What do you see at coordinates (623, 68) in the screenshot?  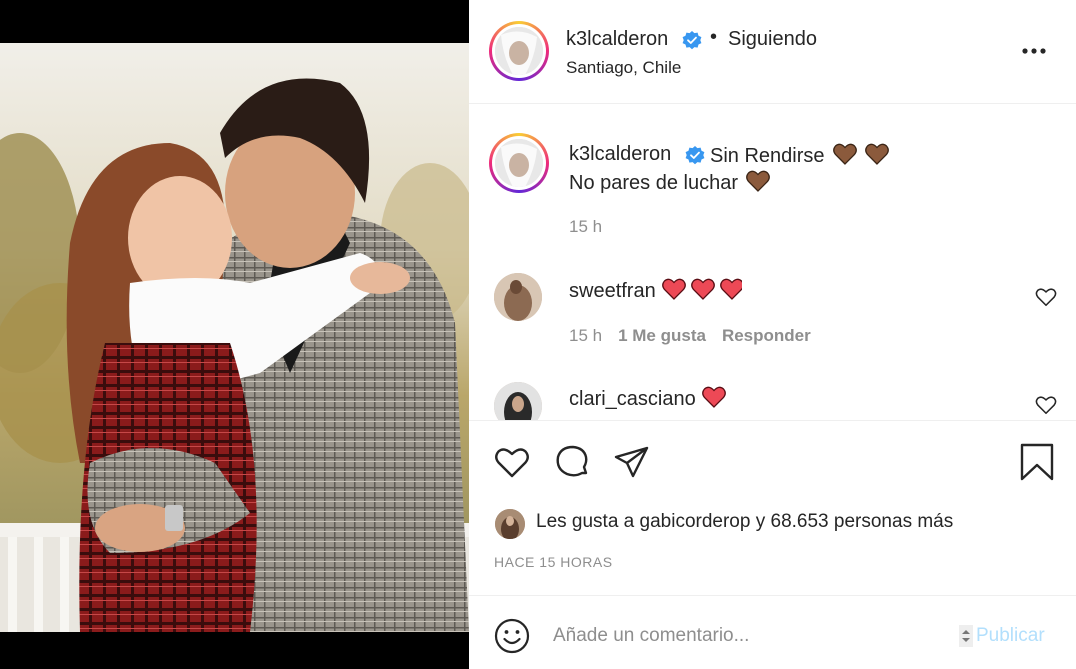 I see `post-location: Santiago, Chile` at bounding box center [623, 68].